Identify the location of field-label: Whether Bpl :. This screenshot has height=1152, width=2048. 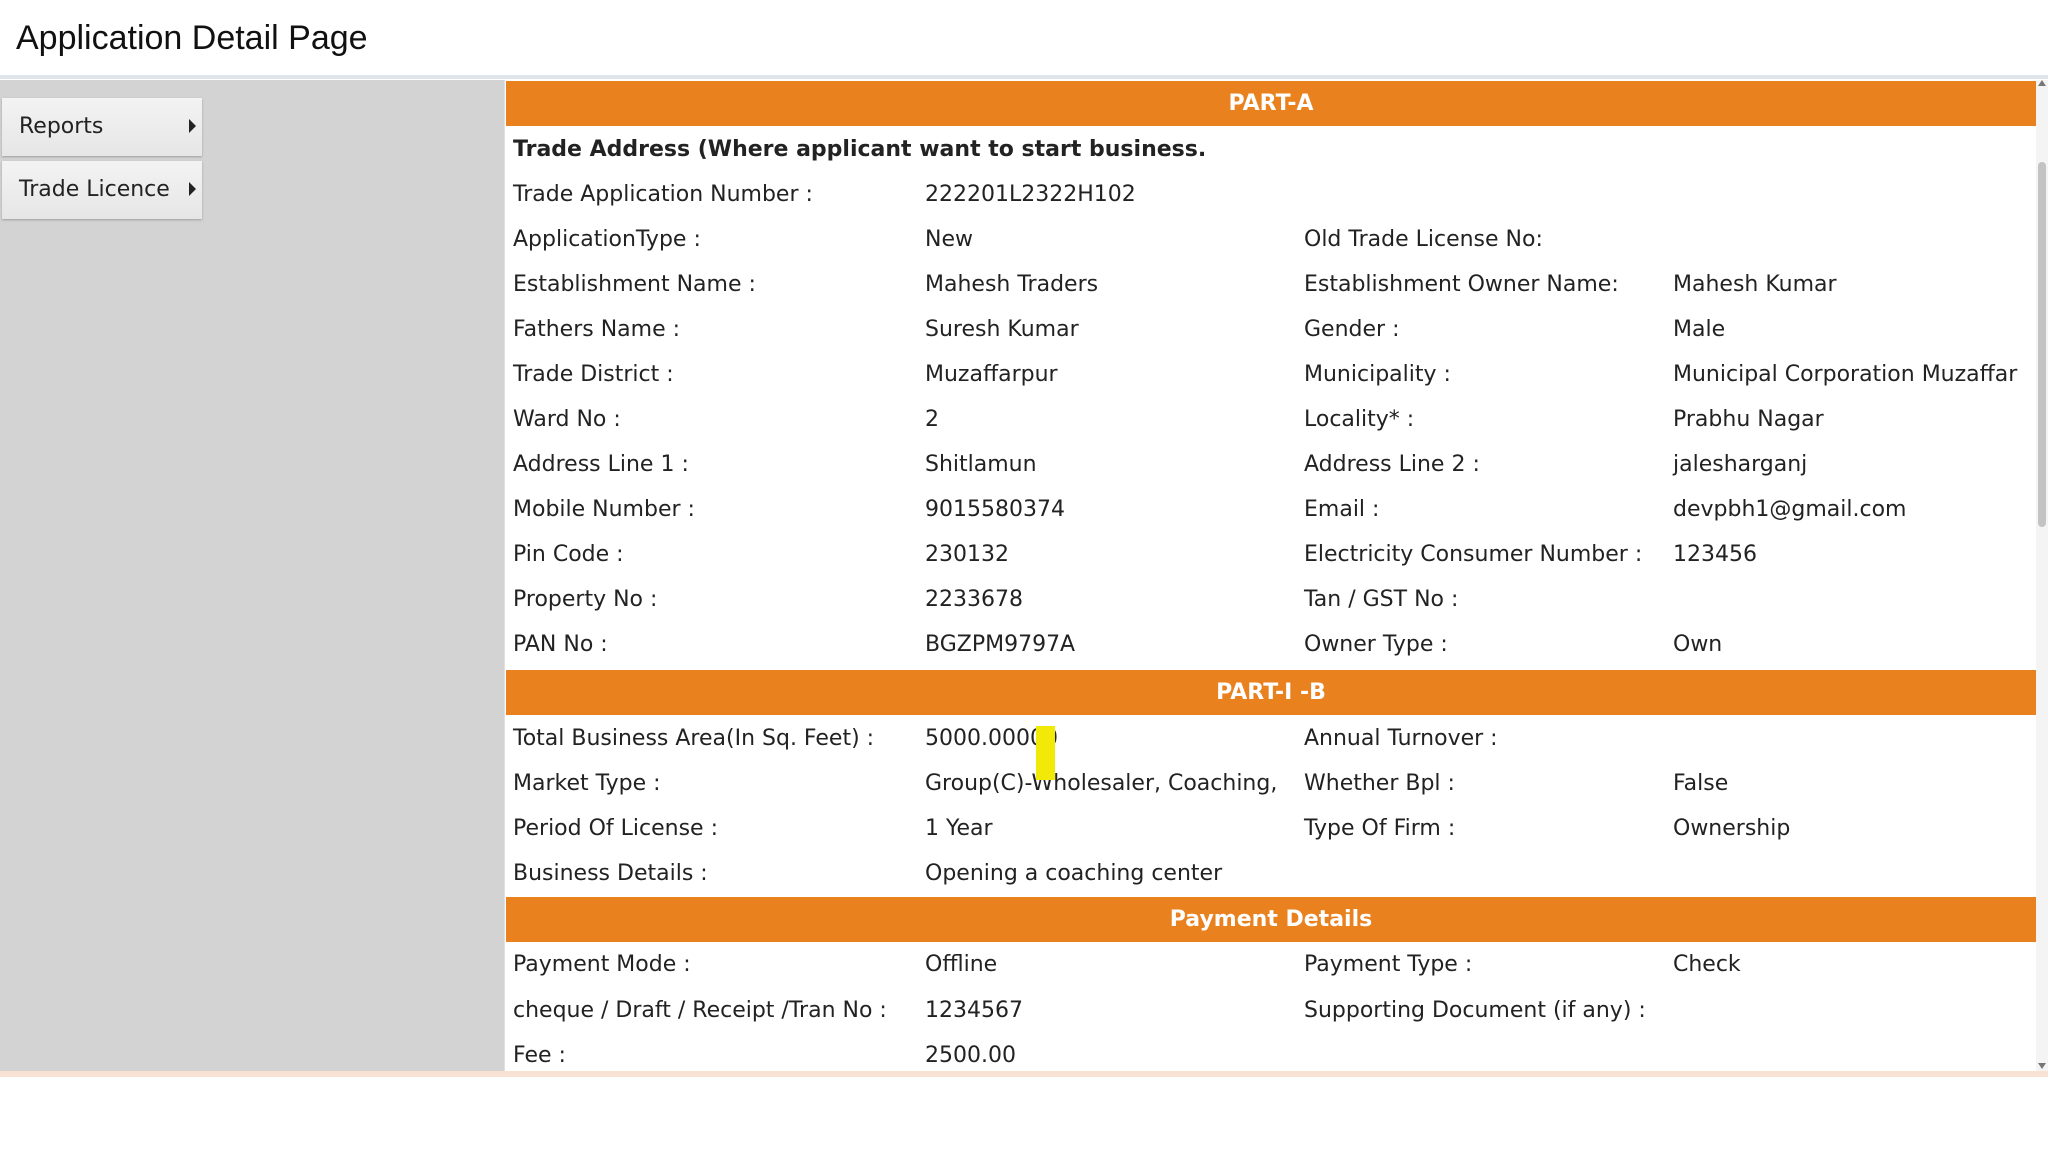
(1379, 783).